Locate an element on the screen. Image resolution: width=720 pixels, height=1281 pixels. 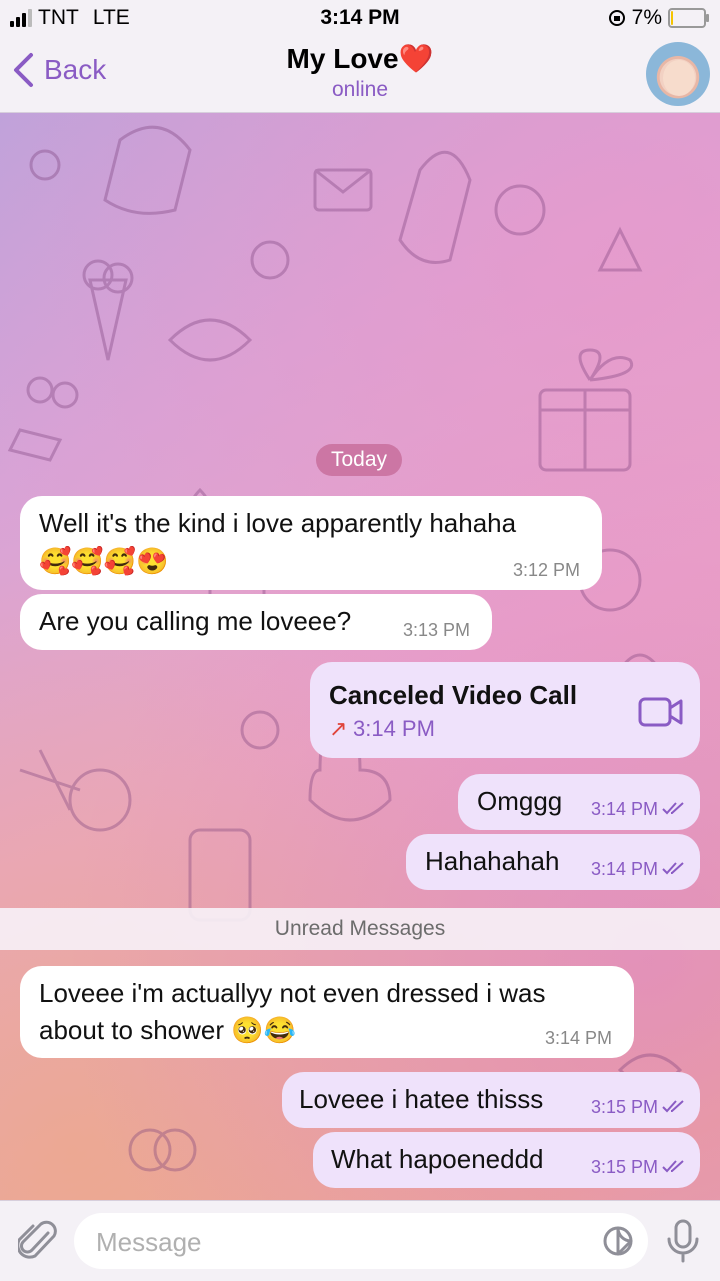
microphone-icon is located at coordinates (683, 1241).